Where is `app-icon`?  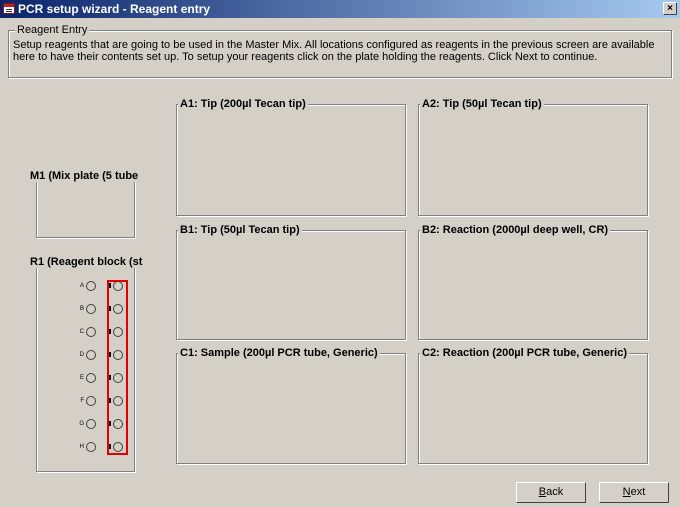 app-icon is located at coordinates (9, 8).